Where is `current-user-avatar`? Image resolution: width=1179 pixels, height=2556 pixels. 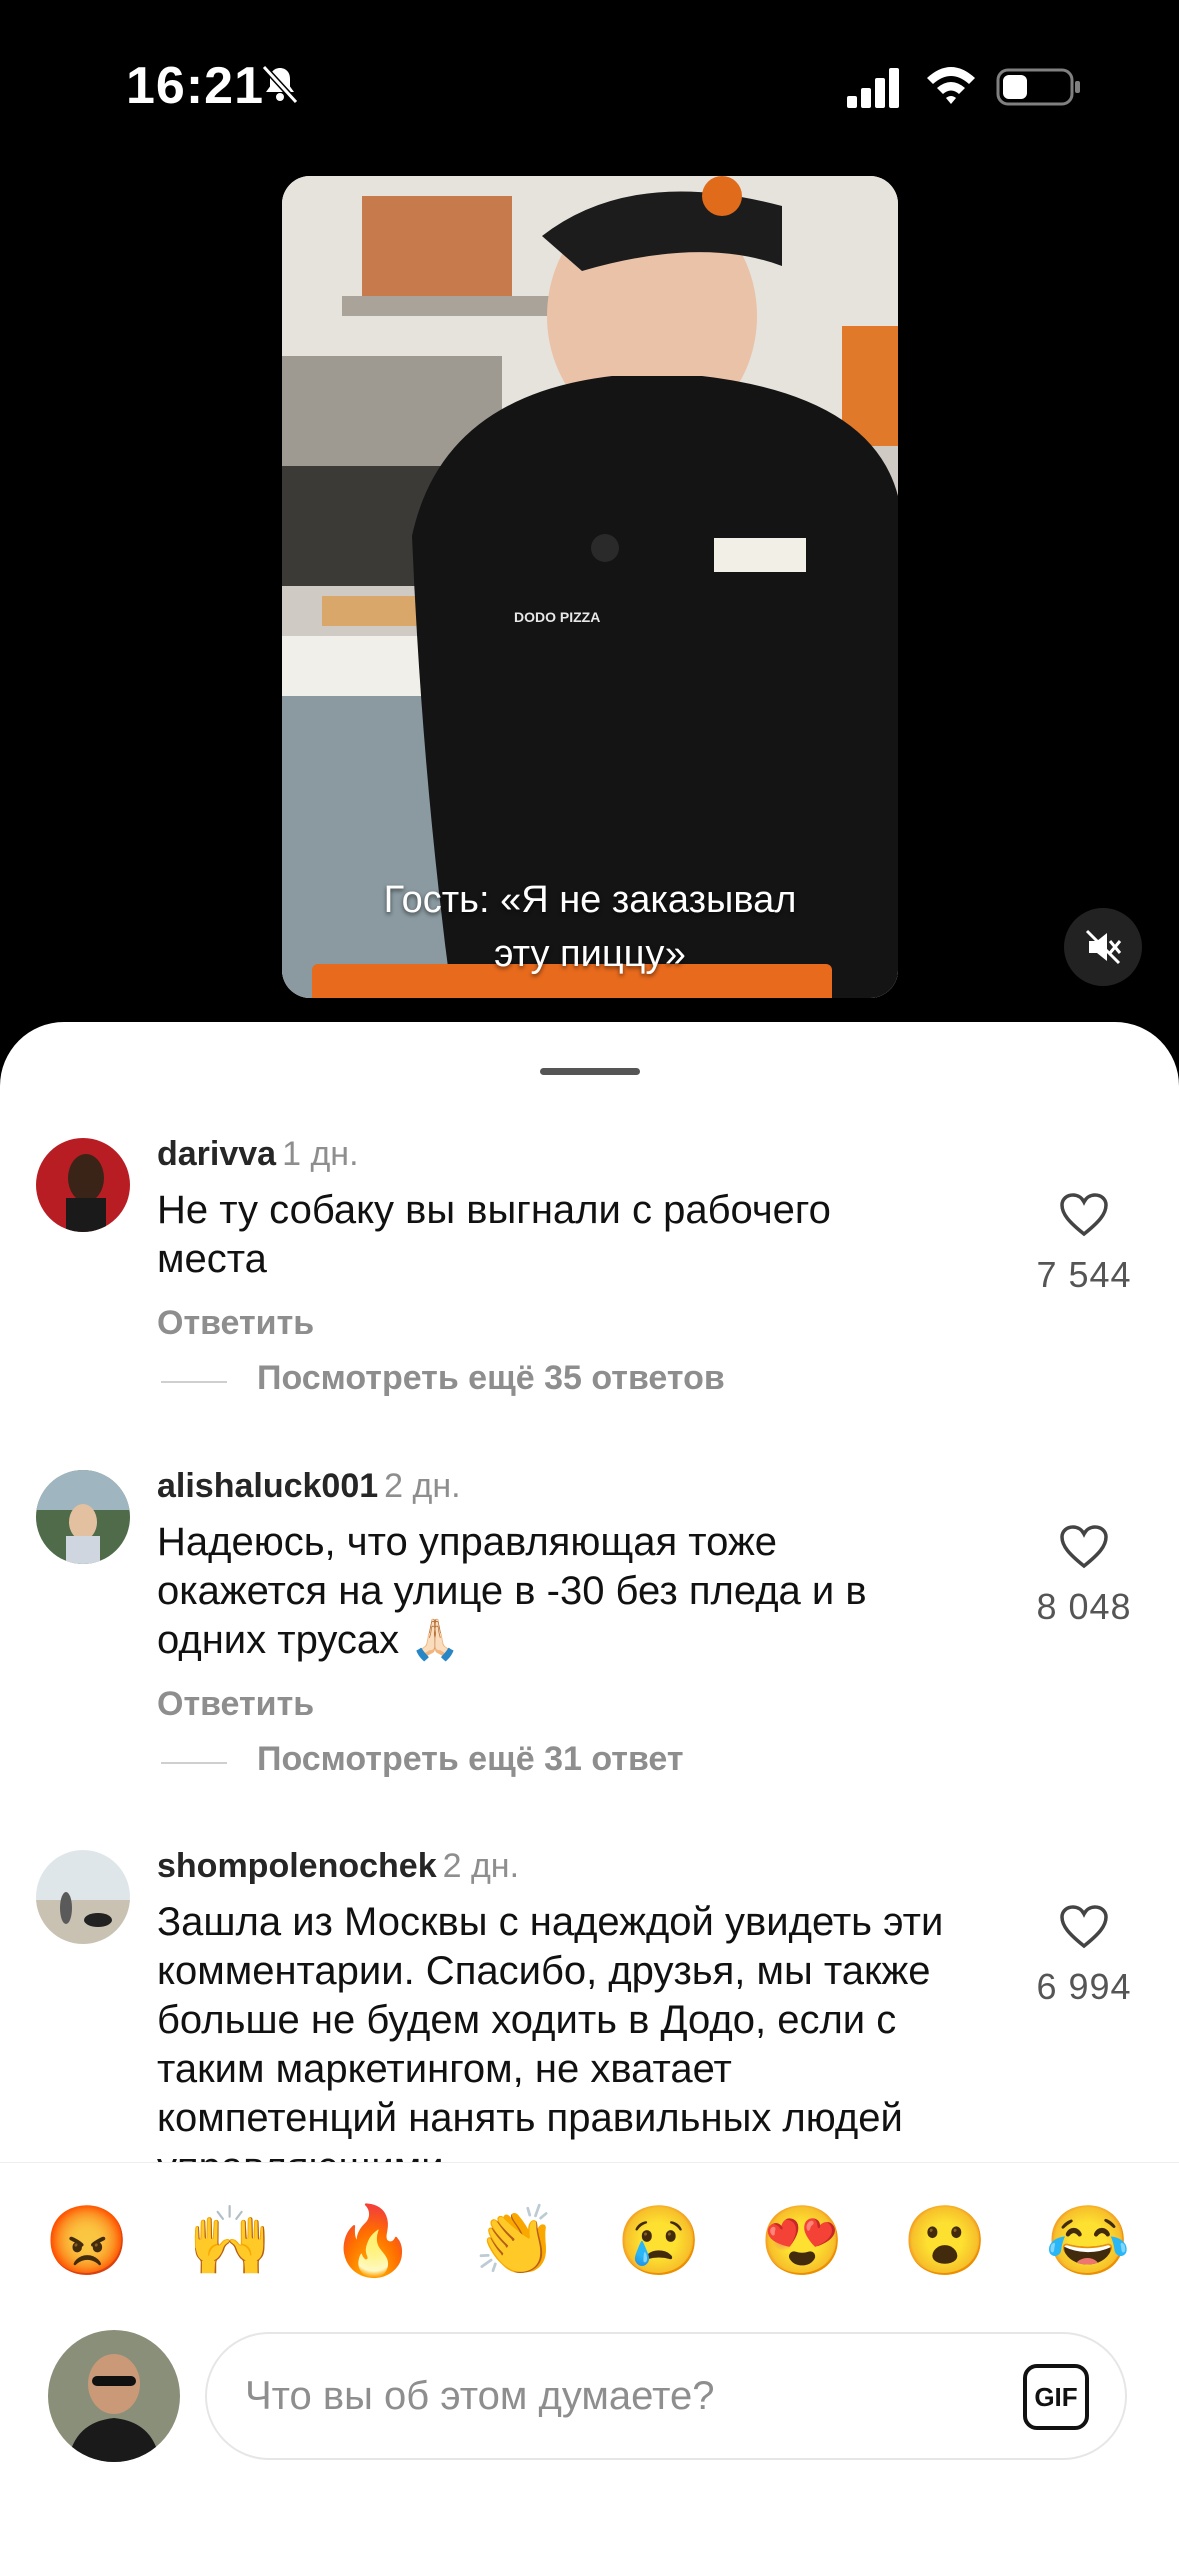 current-user-avatar is located at coordinates (114, 2396).